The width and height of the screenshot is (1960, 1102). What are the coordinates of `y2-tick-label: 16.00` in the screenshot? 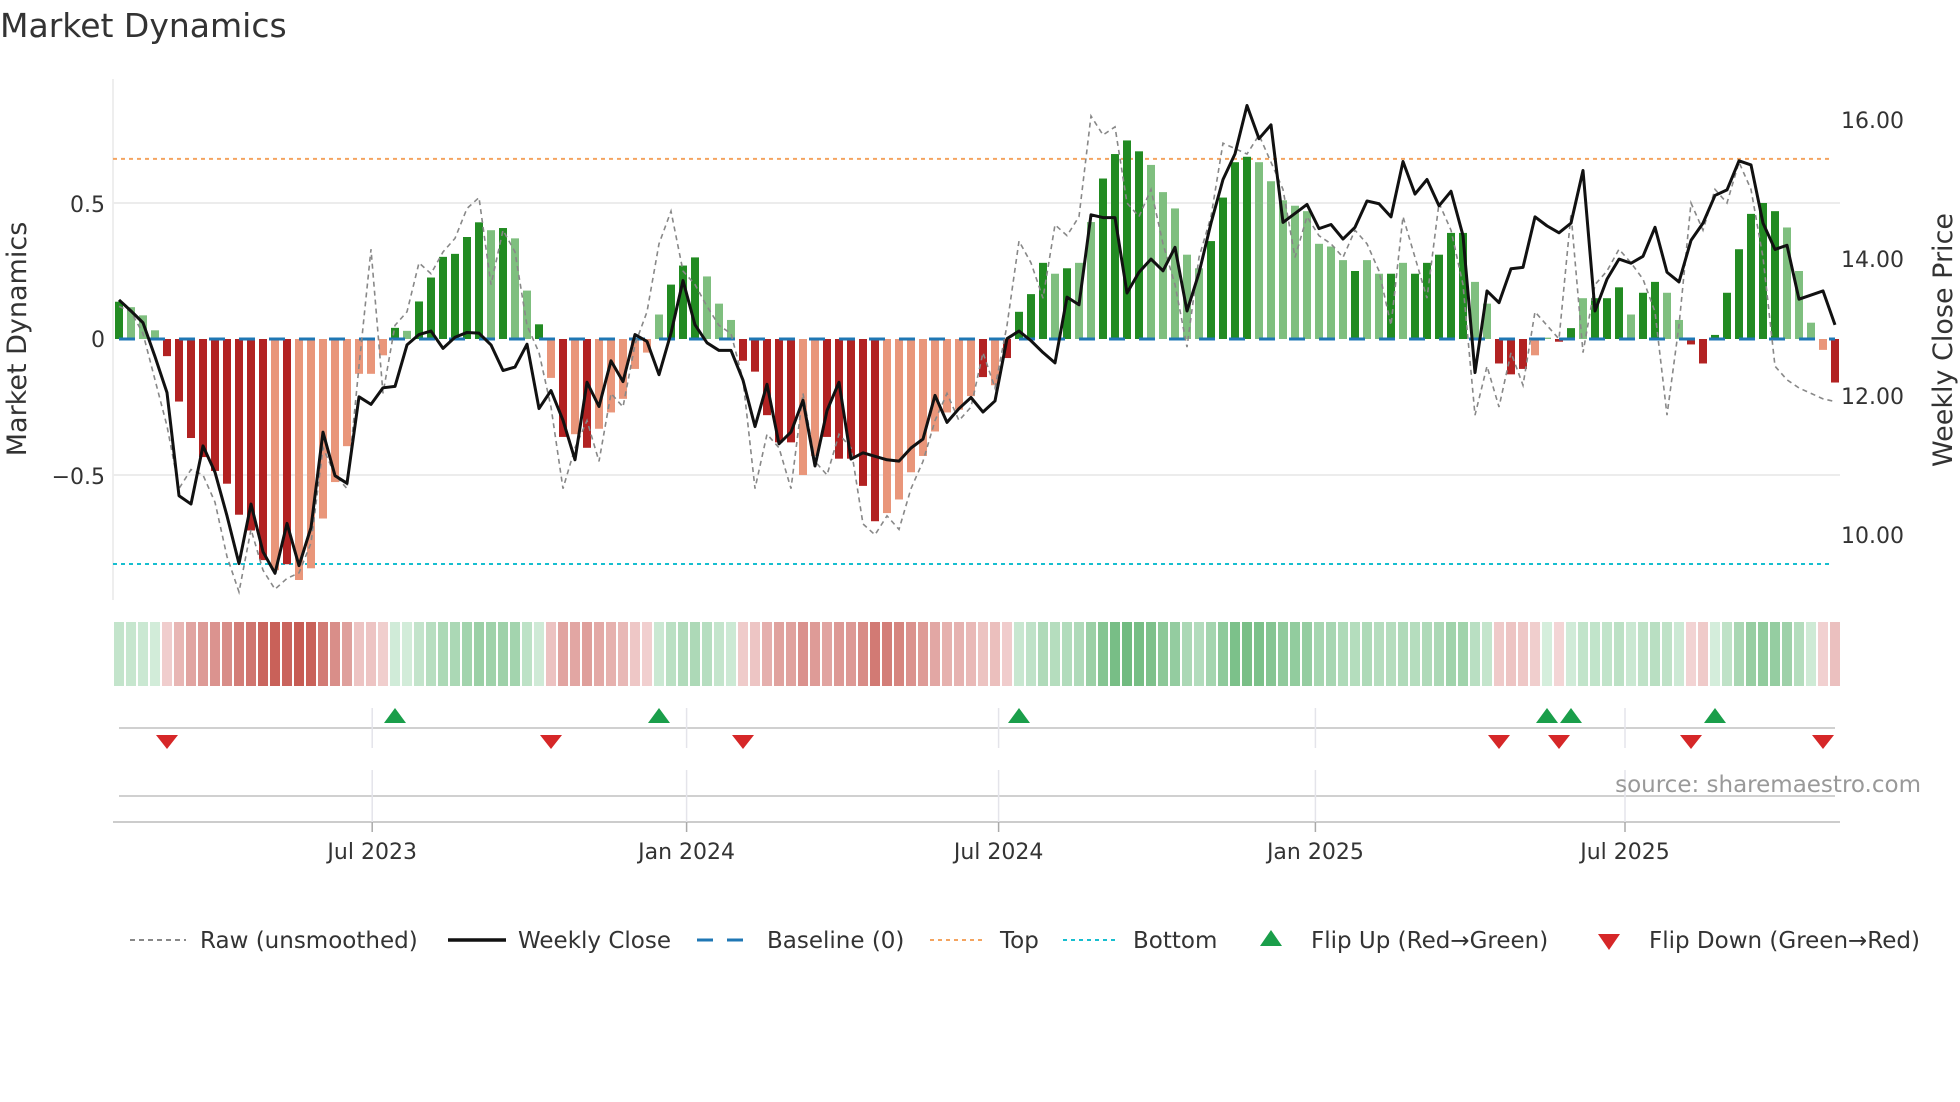 It's located at (1872, 121).